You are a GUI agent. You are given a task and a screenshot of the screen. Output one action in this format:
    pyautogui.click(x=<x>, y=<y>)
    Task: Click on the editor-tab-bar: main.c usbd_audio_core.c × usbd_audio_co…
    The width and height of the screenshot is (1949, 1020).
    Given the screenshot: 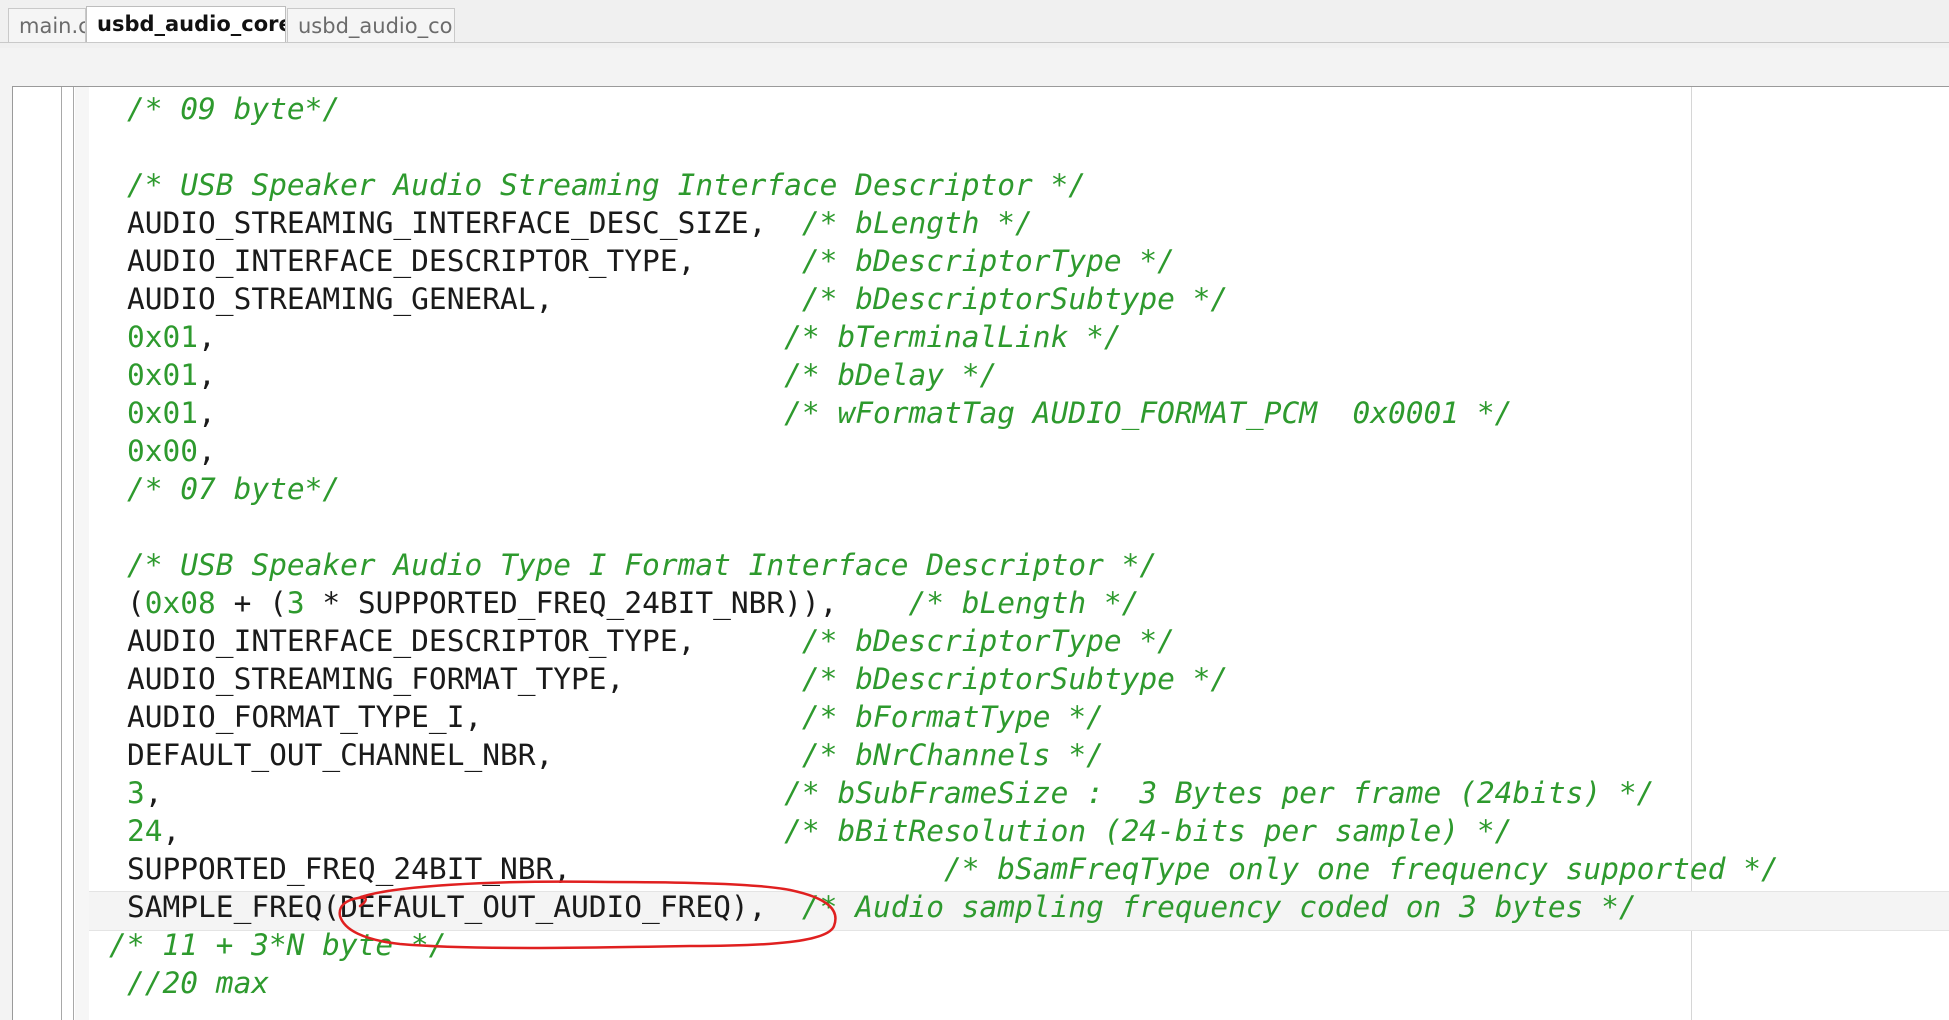 What is the action you would take?
    pyautogui.click(x=974, y=24)
    